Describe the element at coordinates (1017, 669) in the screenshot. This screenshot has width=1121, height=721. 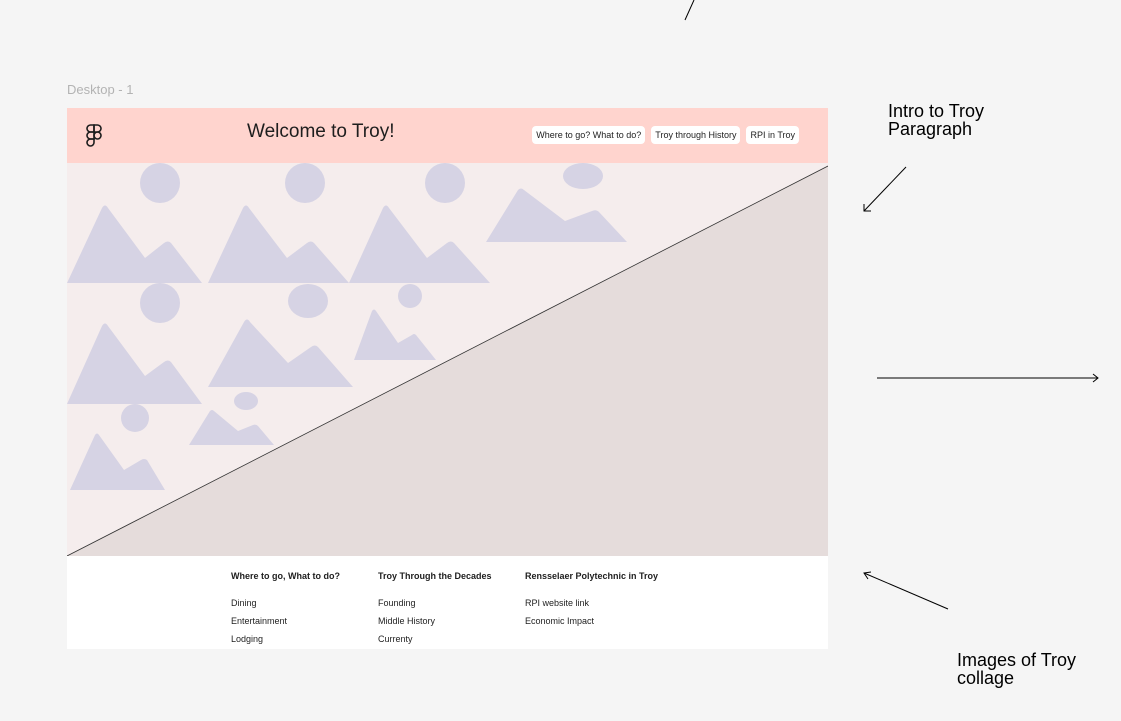
I see `collage-annotation: Images of Troy collage` at that location.